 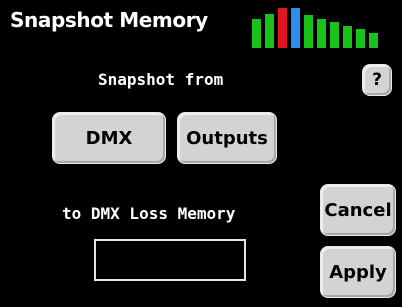 I want to click on outputs-button: Outputs, so click(x=227, y=138).